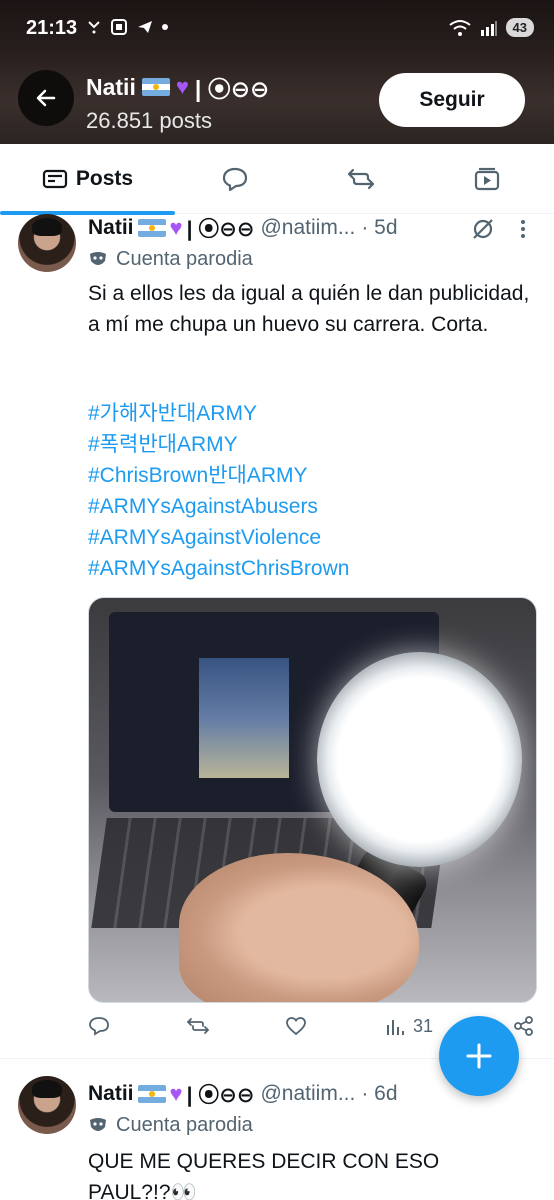 This screenshot has height=1200, width=554. Describe the element at coordinates (145, 27) in the screenshot. I see `telegram-icon` at that location.